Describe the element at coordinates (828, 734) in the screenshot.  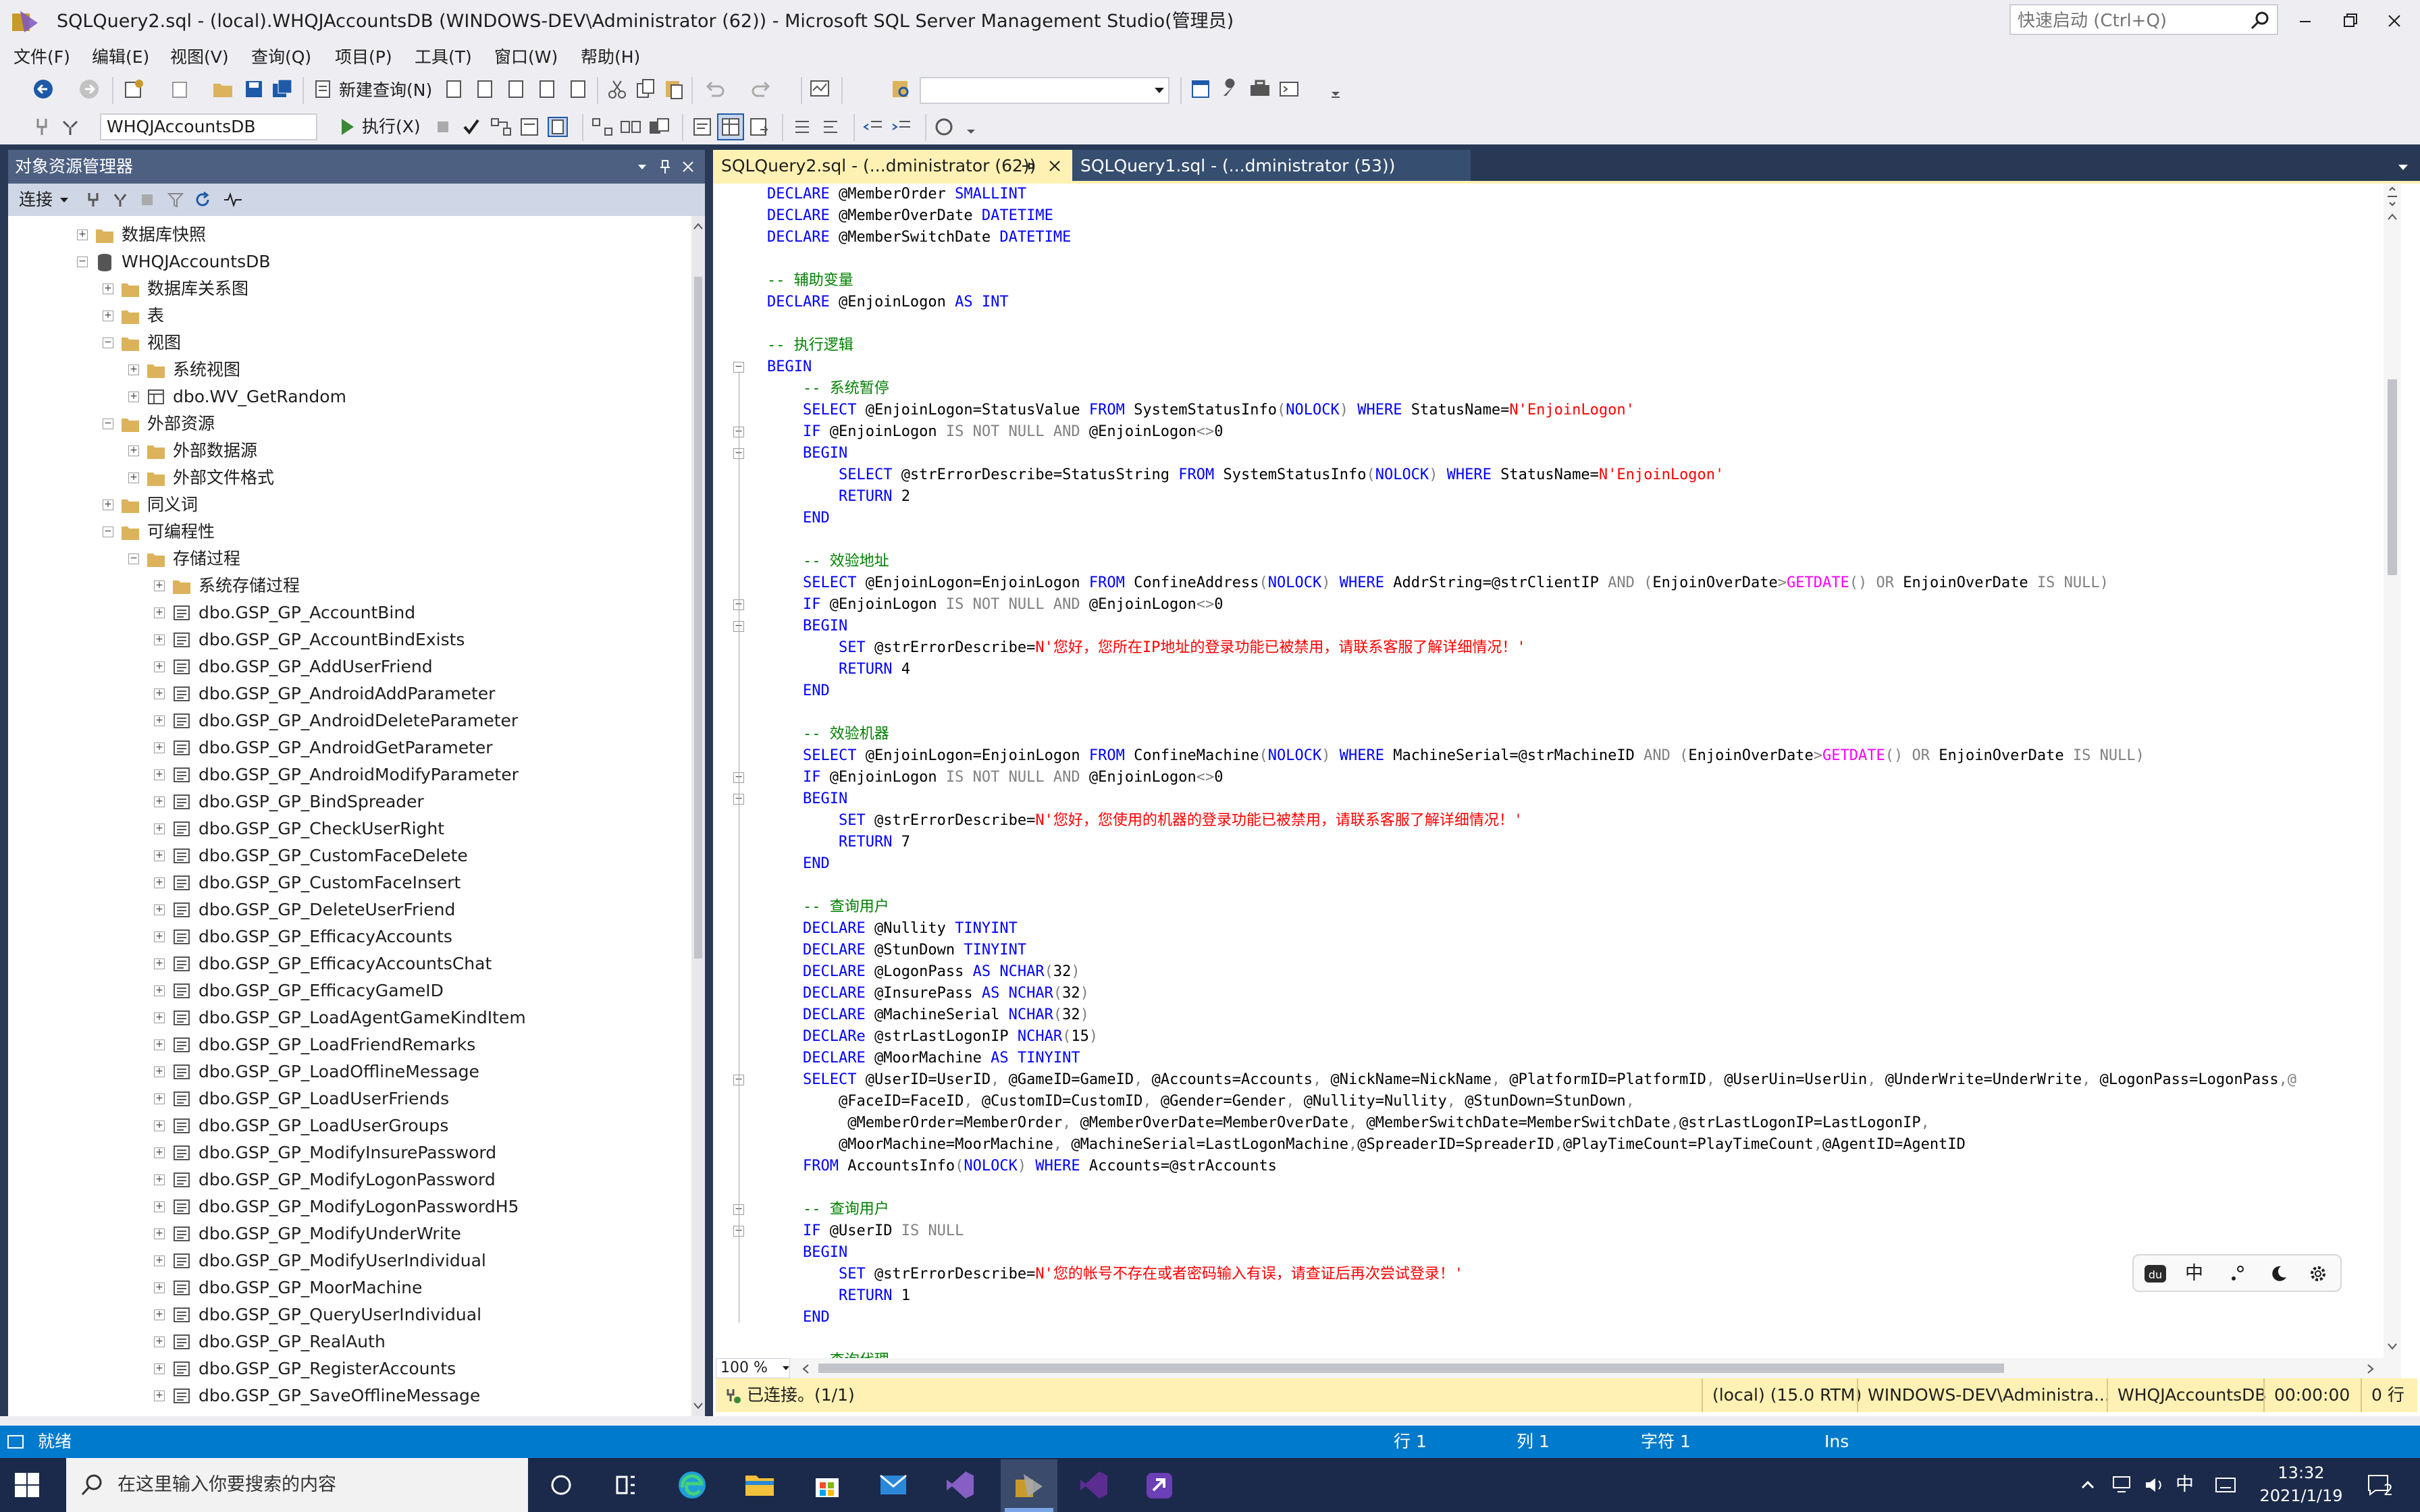
I see `code-line: -- 效验机器` at that location.